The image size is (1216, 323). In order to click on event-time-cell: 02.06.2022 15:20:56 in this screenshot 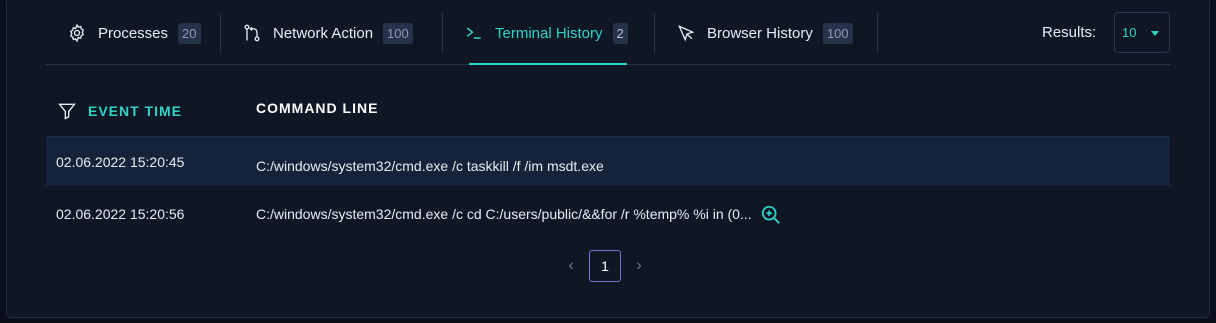, I will do `click(120, 214)`.